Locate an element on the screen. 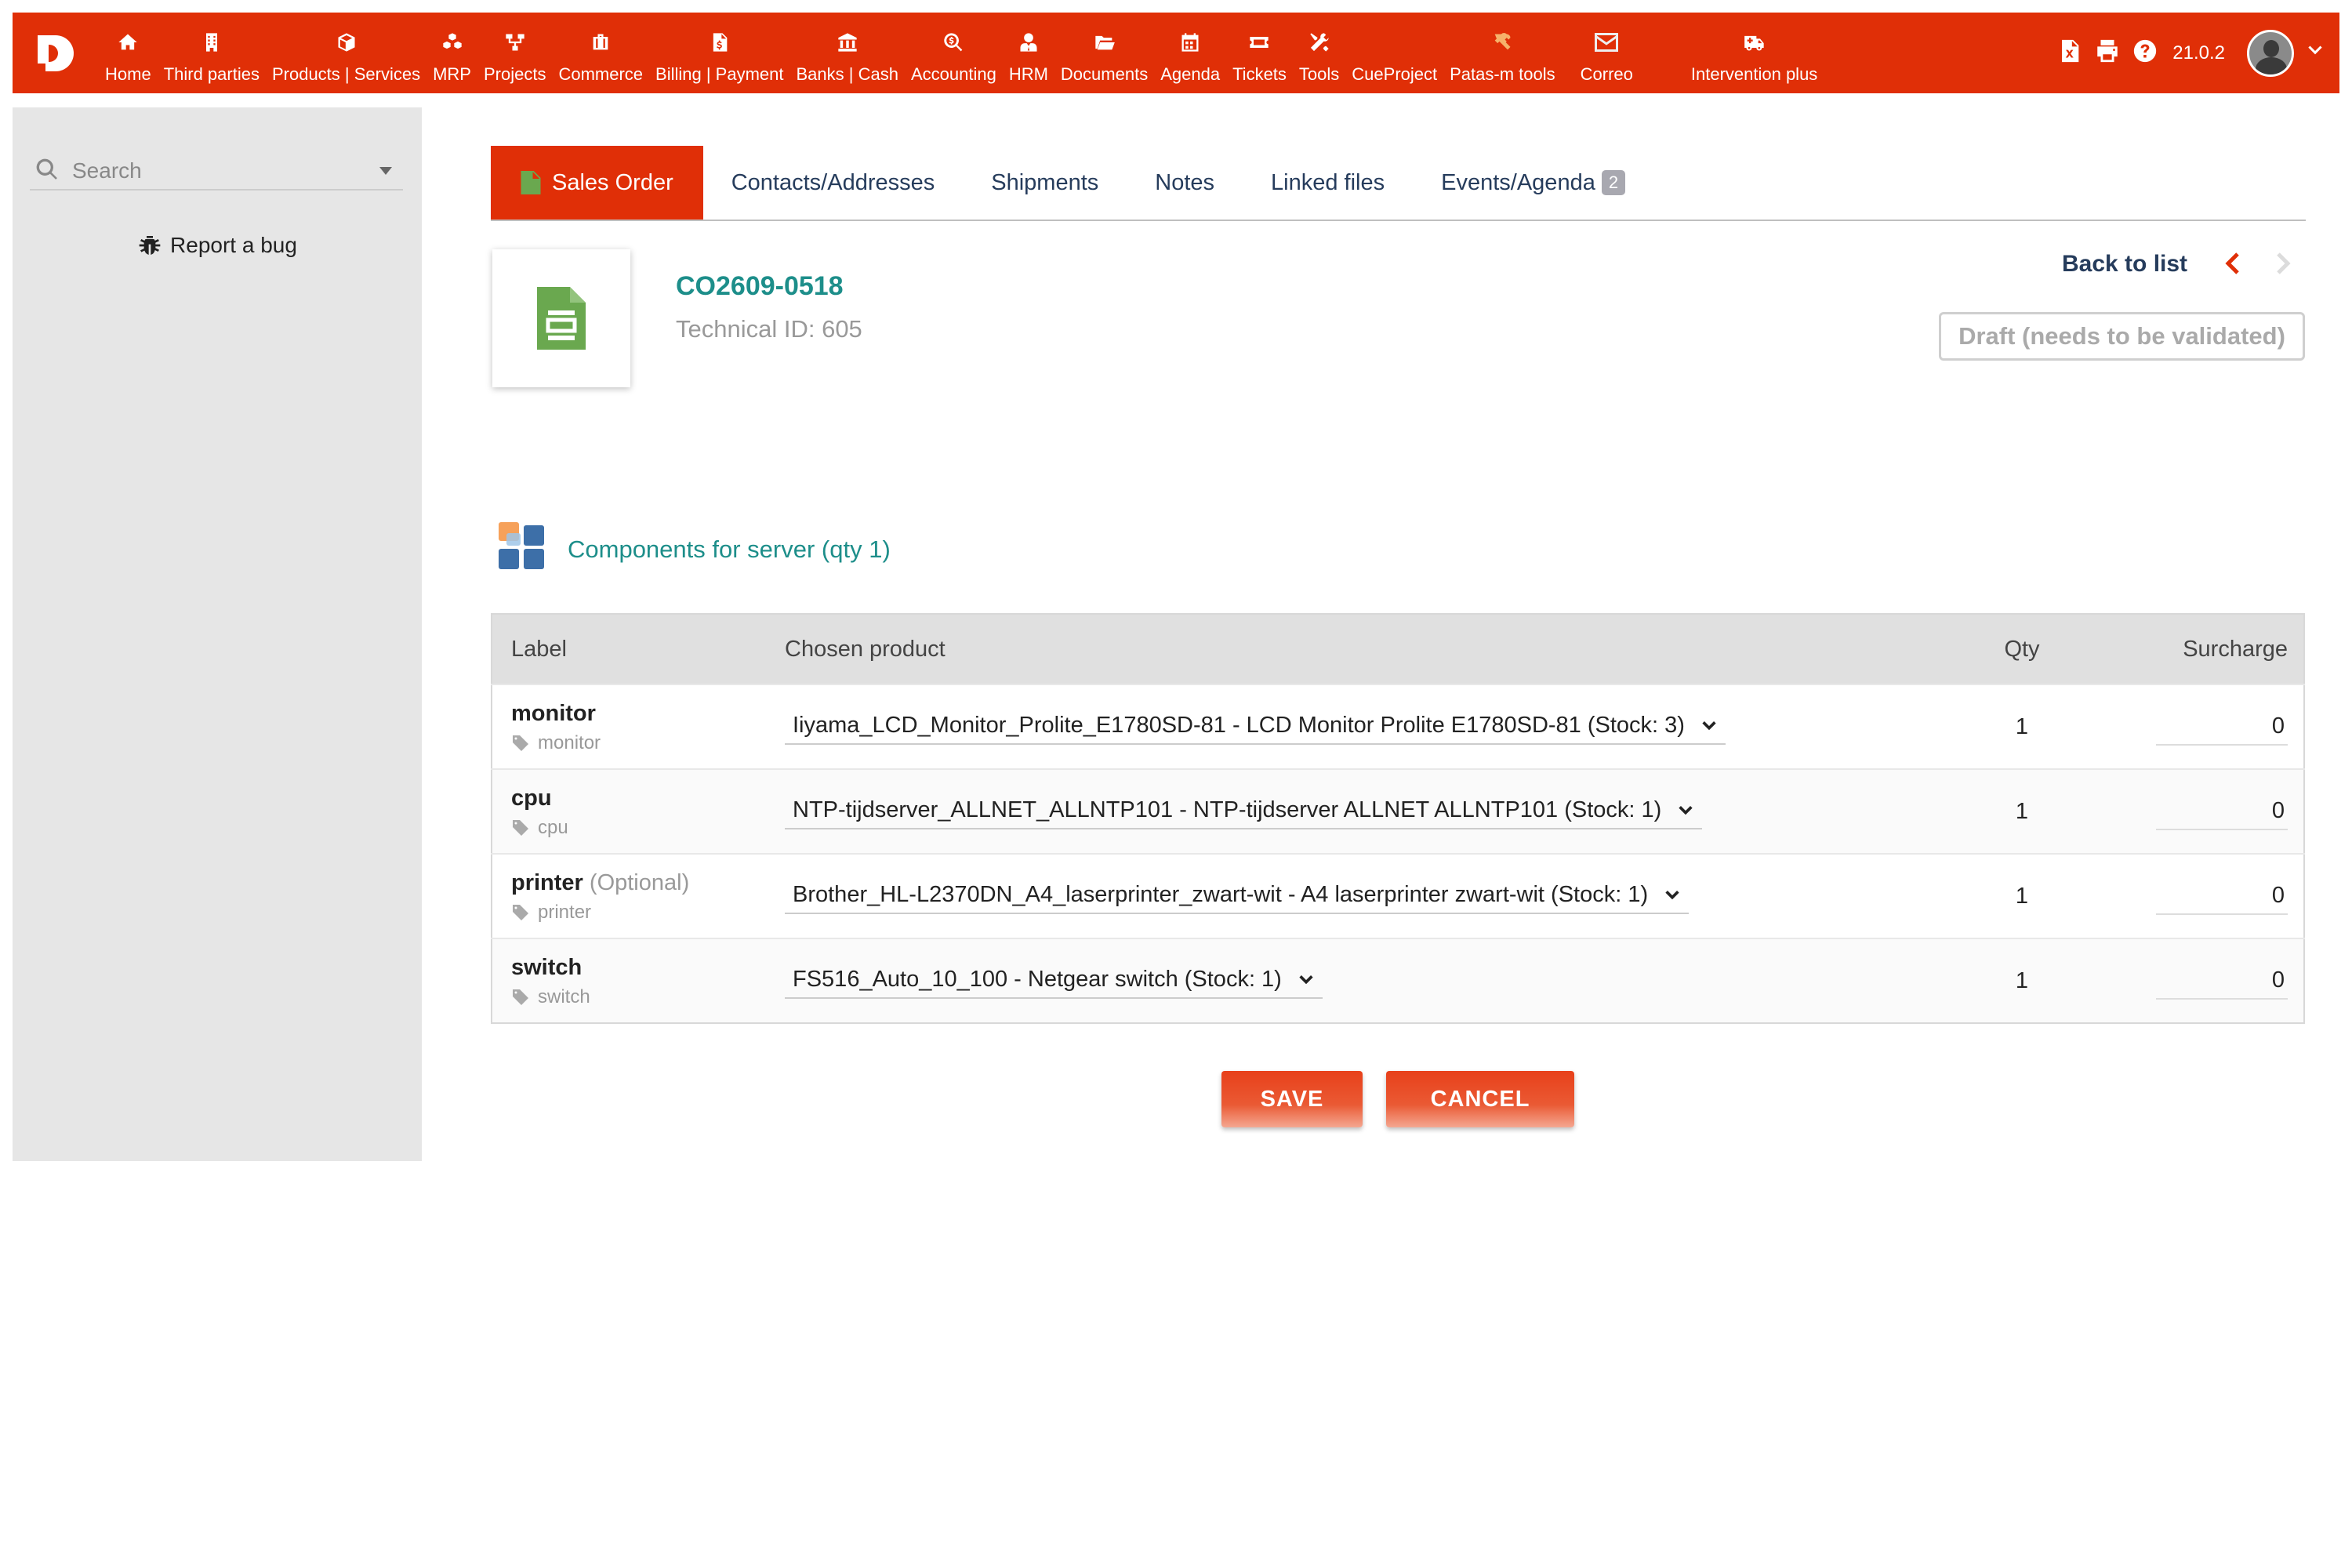 This screenshot has height=1568, width=2352. menu-item-accounting: Accounting is located at coordinates (954, 53).